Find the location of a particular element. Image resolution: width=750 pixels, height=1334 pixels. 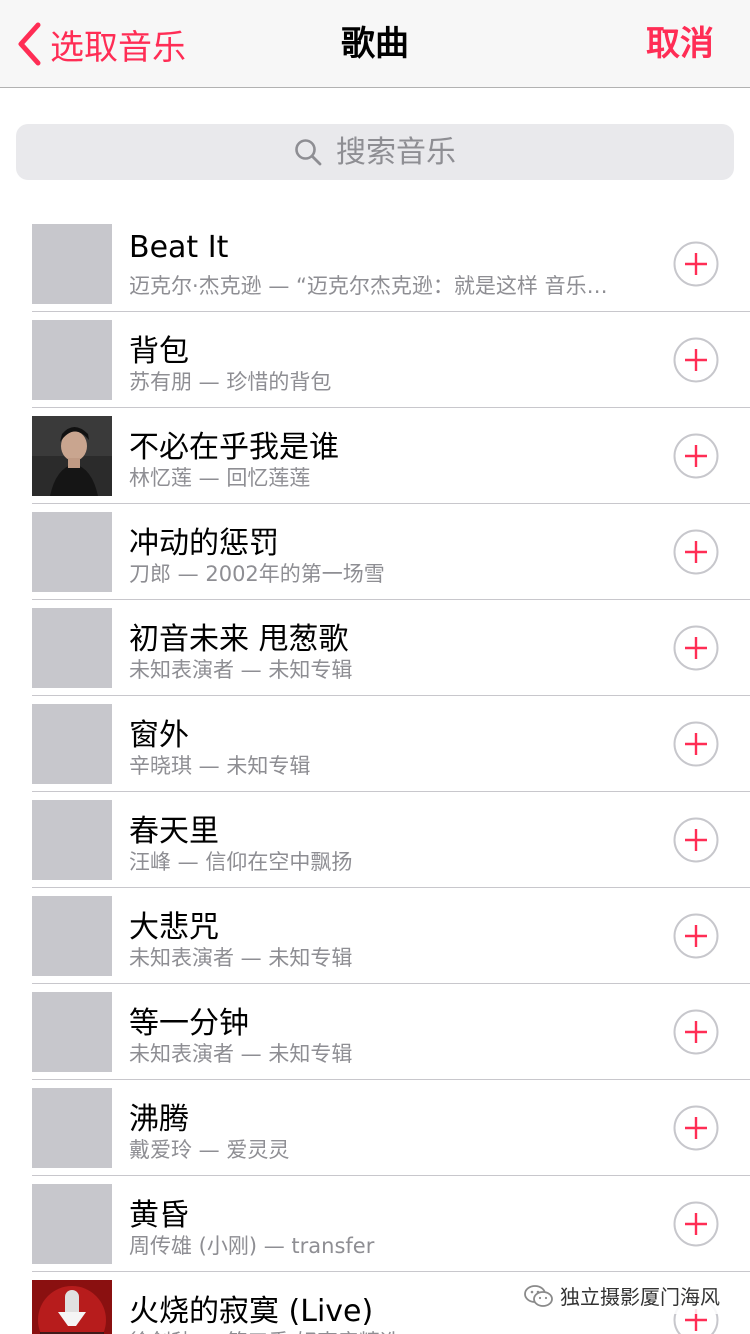

song-title: 窗外 is located at coordinates (159, 735).